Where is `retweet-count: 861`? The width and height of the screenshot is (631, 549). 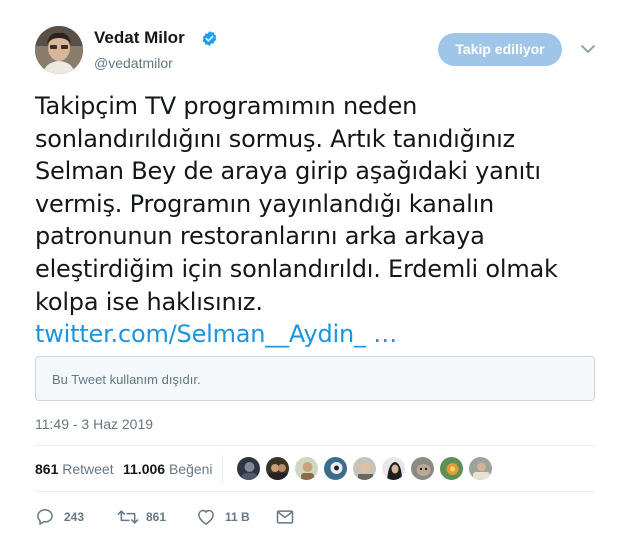 retweet-count: 861 is located at coordinates (156, 517).